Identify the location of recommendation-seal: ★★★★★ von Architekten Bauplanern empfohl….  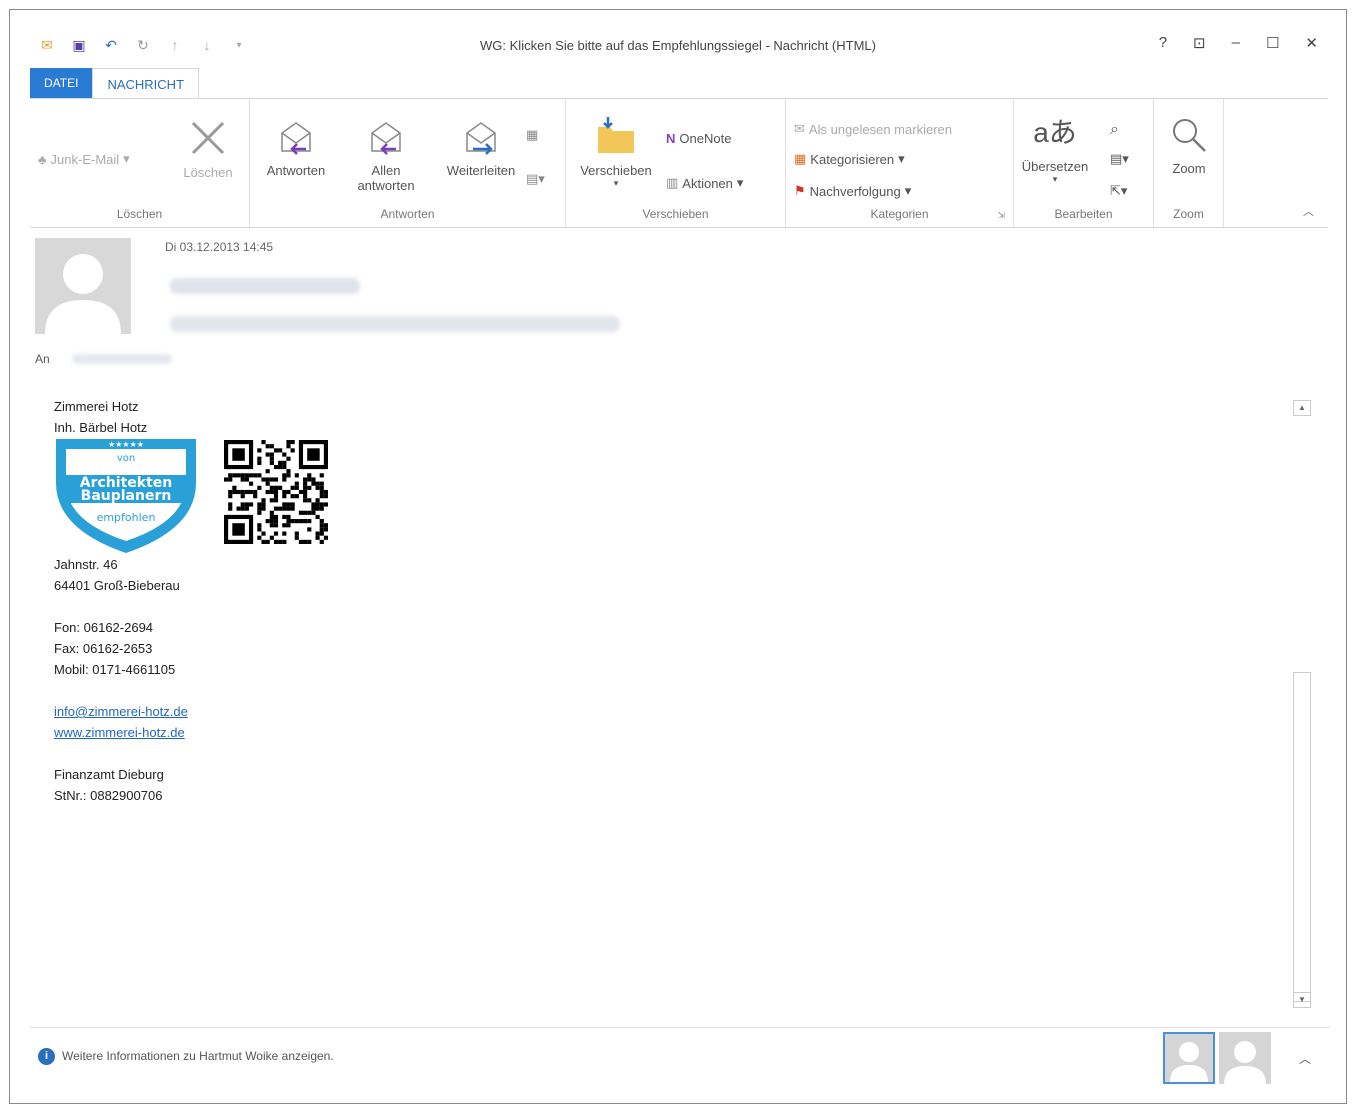
(126, 497).